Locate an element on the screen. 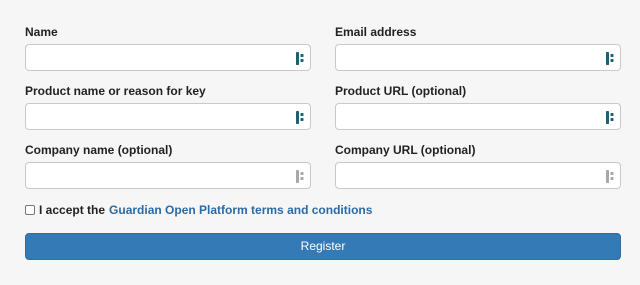 The width and height of the screenshot is (640, 285). product-name-input is located at coordinates (168, 116).